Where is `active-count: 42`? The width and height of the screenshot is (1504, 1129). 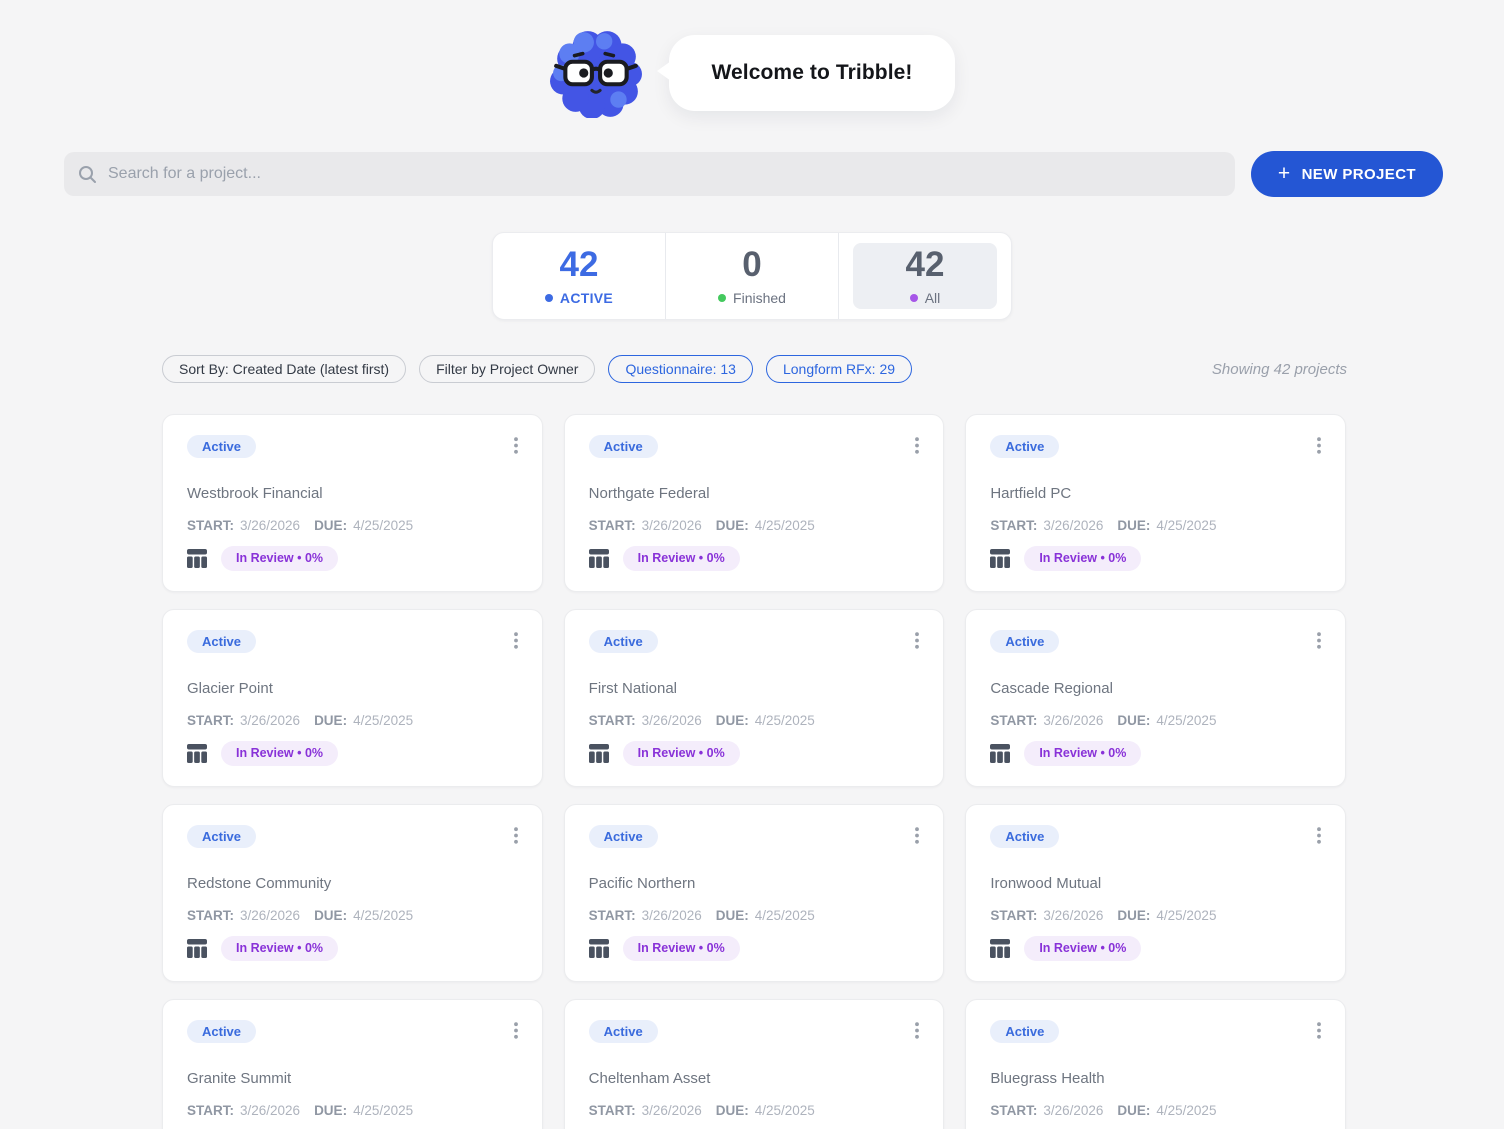 active-count: 42 is located at coordinates (579, 264).